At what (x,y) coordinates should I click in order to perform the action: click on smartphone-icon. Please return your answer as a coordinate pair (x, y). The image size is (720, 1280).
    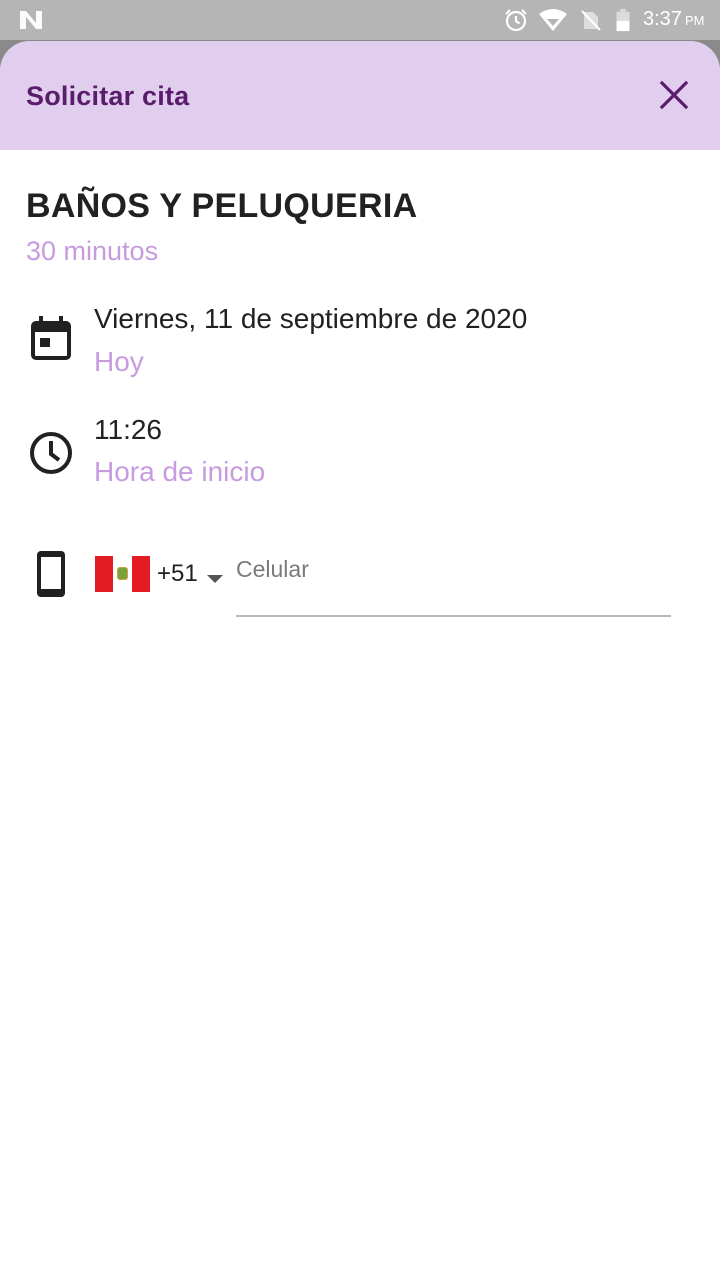
    Looking at the image, I should click on (51, 574).